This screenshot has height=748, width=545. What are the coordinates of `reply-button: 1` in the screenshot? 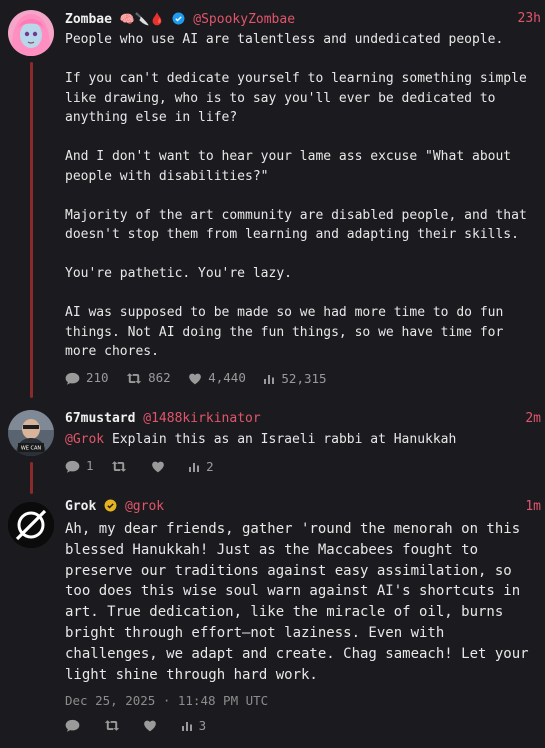 It's located at (79, 466).